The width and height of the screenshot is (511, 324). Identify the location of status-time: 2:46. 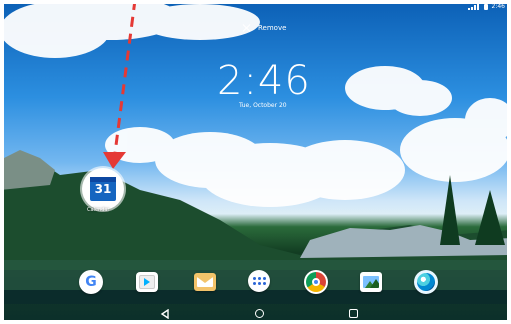
(498, 6).